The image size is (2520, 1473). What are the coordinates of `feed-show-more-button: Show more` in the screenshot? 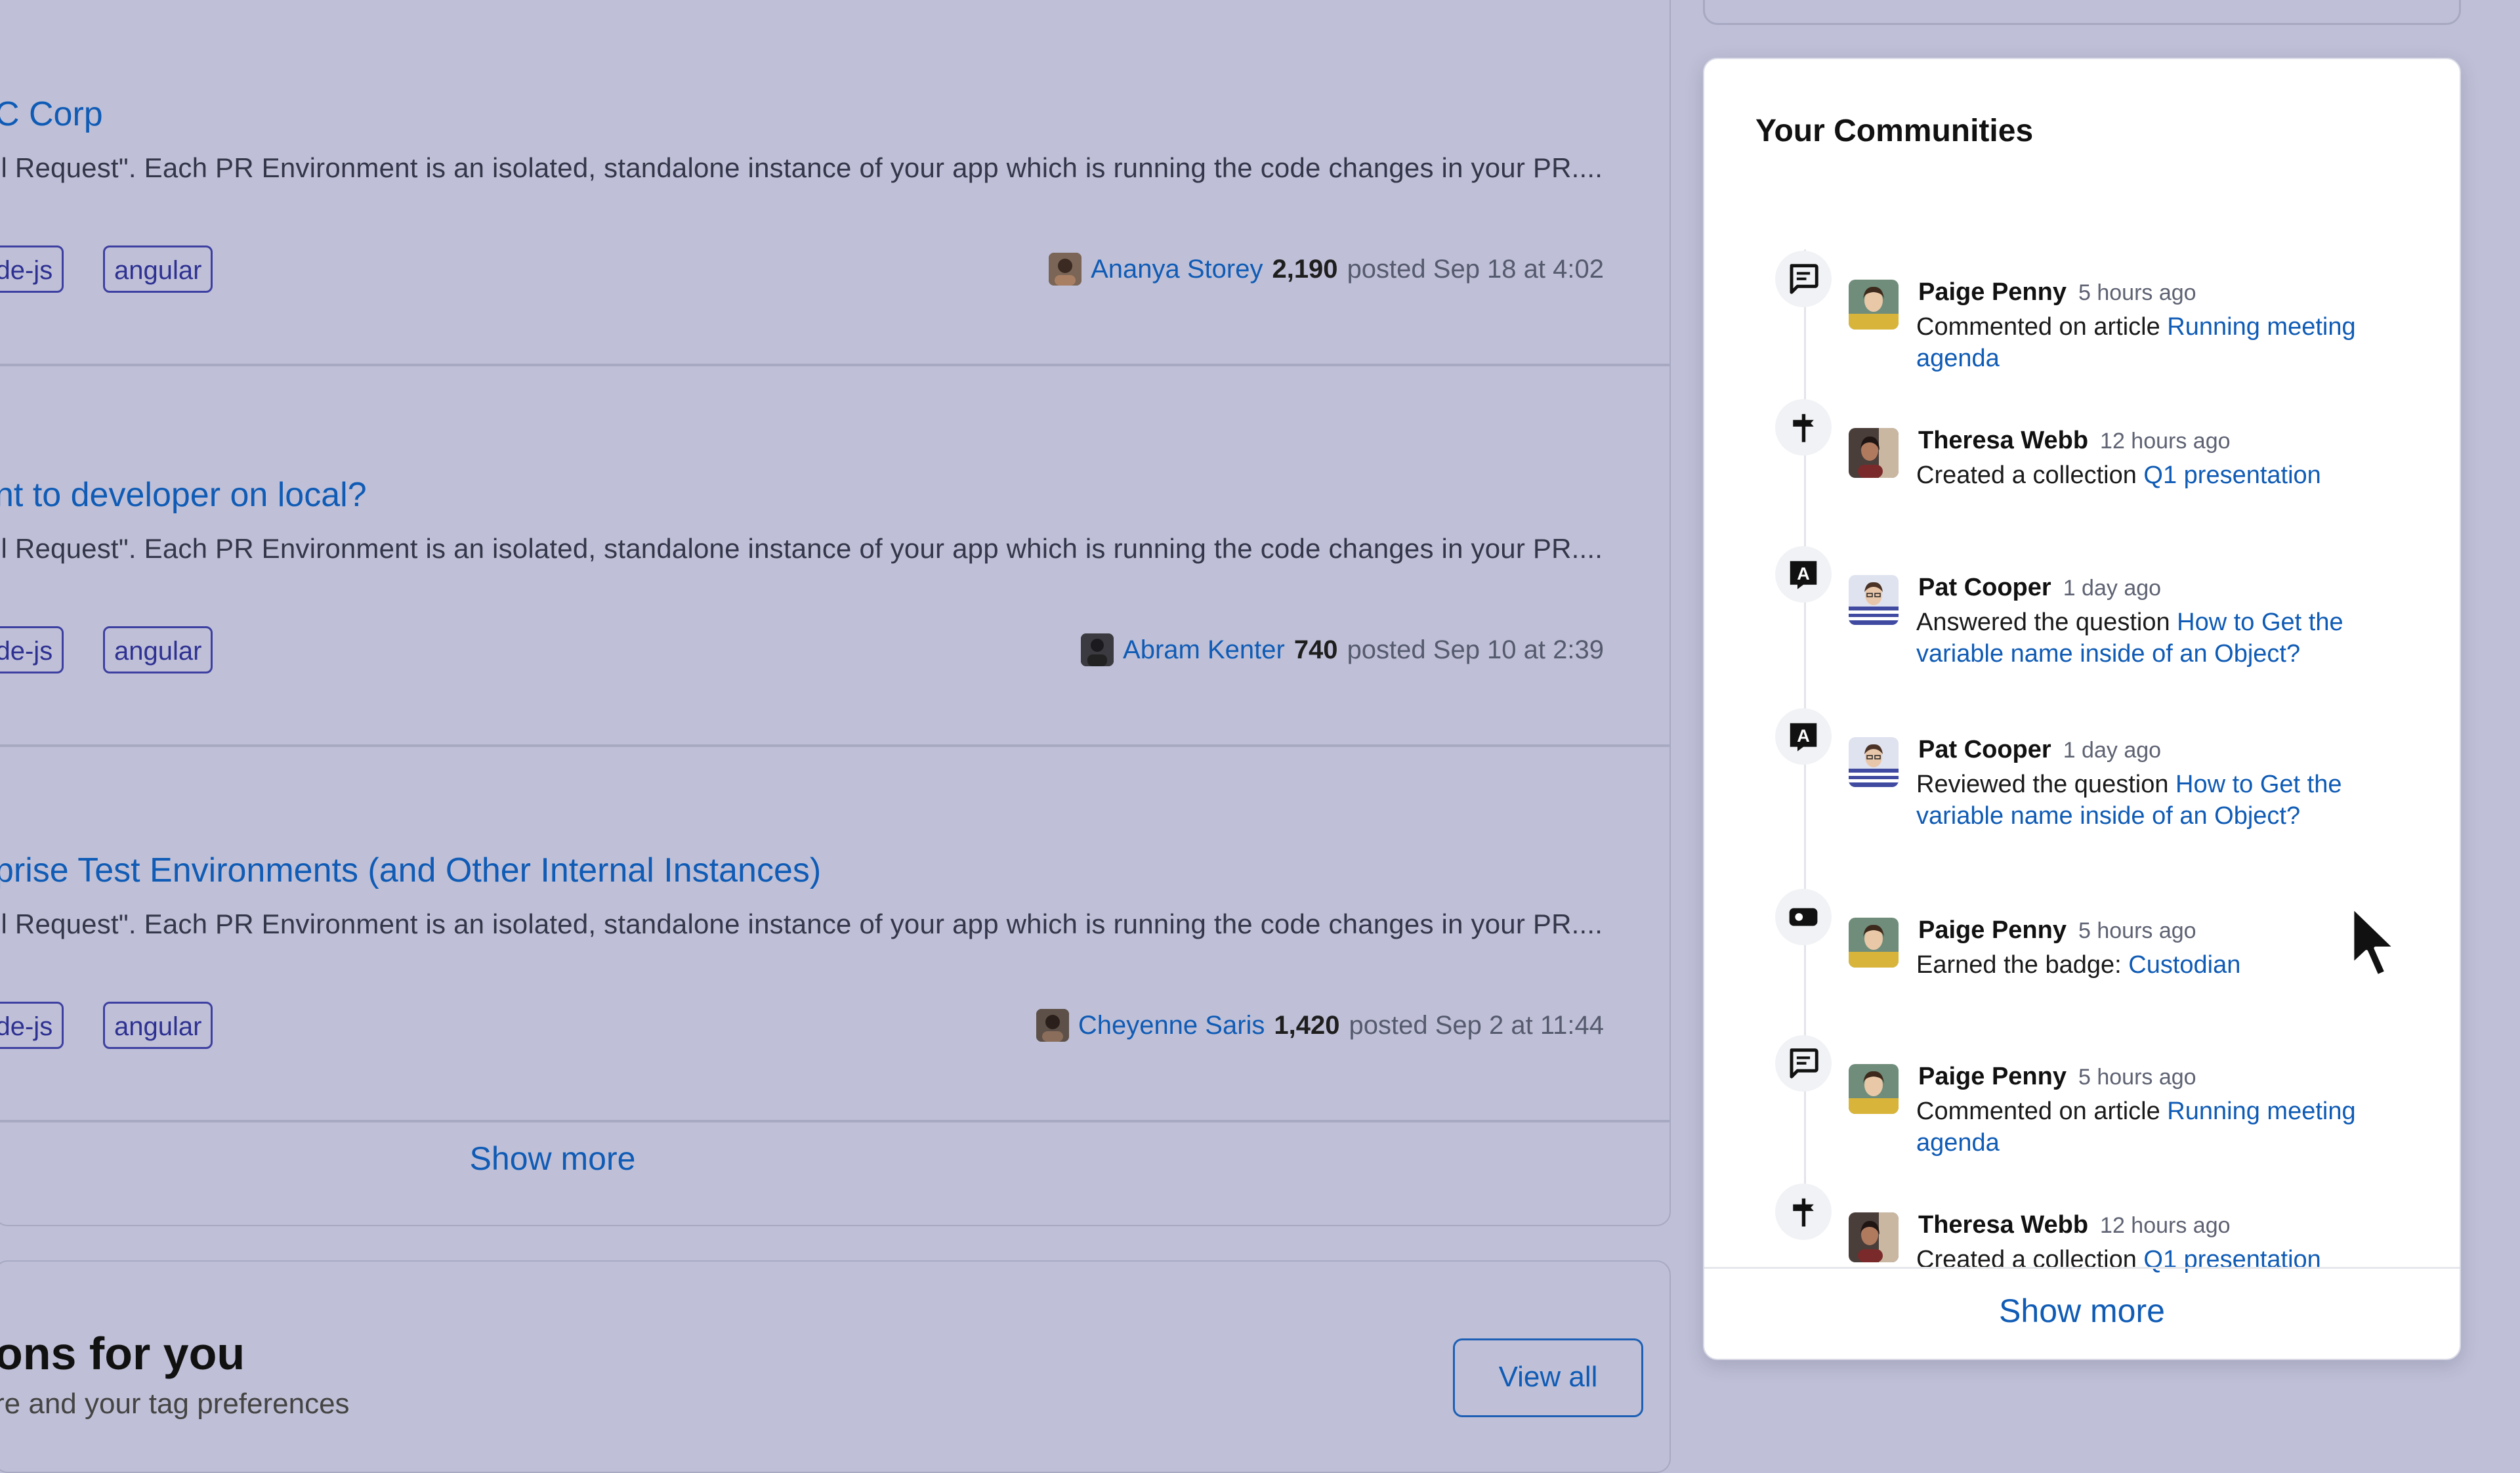 It's located at (555, 1159).